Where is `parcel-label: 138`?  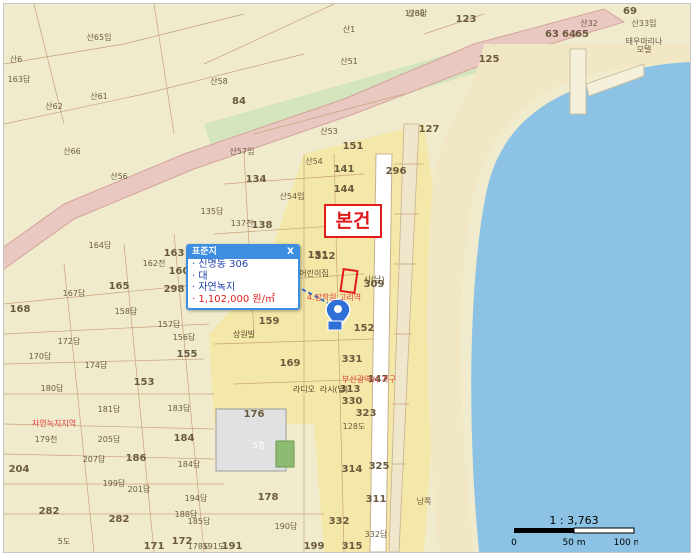
parcel-label: 138 is located at coordinates (262, 225).